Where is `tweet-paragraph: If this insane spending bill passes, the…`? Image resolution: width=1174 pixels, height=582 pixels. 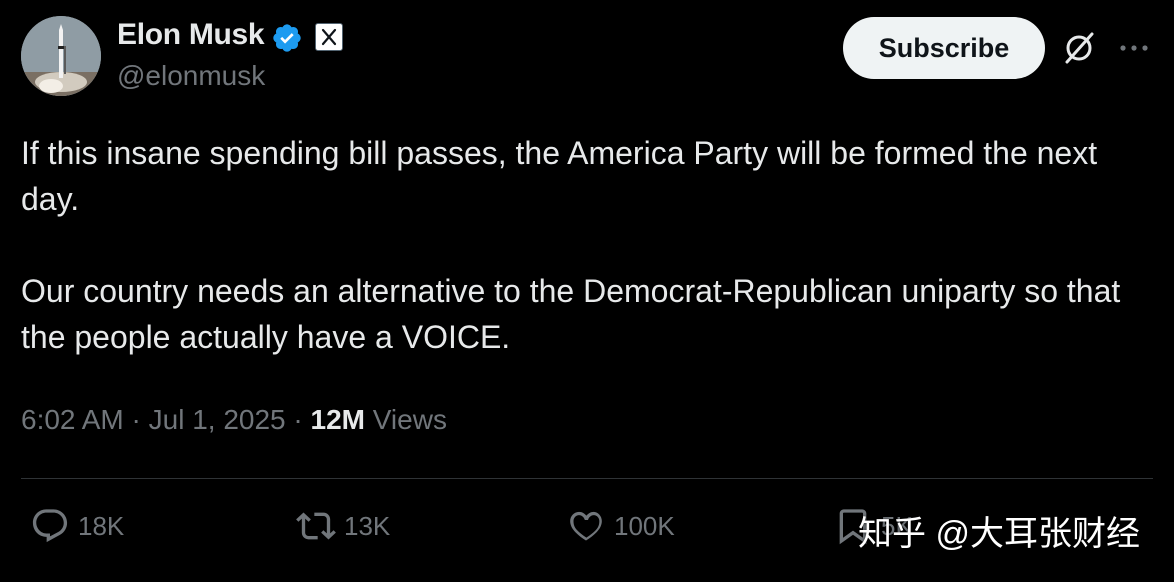
tweet-paragraph: If this insane spending bill passes, the… is located at coordinates (559, 176).